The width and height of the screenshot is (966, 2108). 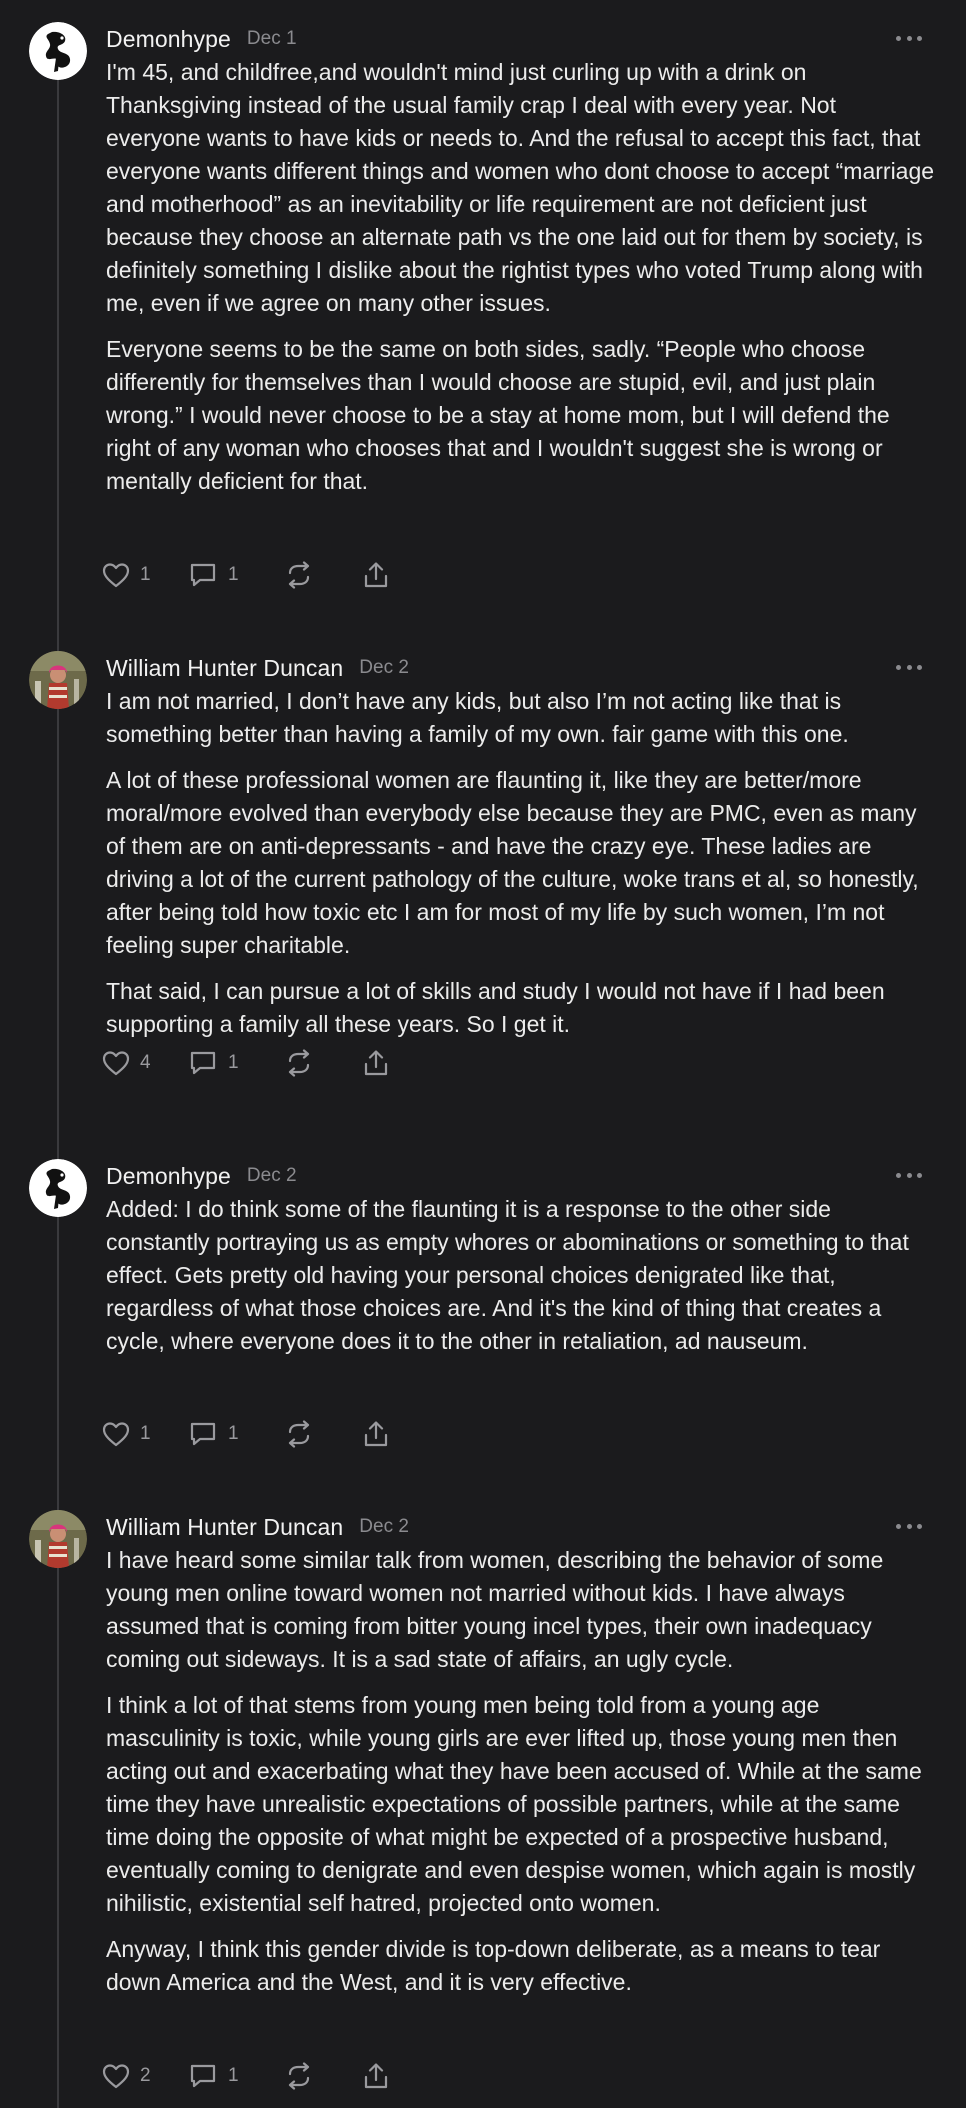 I want to click on like-count: 4, so click(x=145, y=1062).